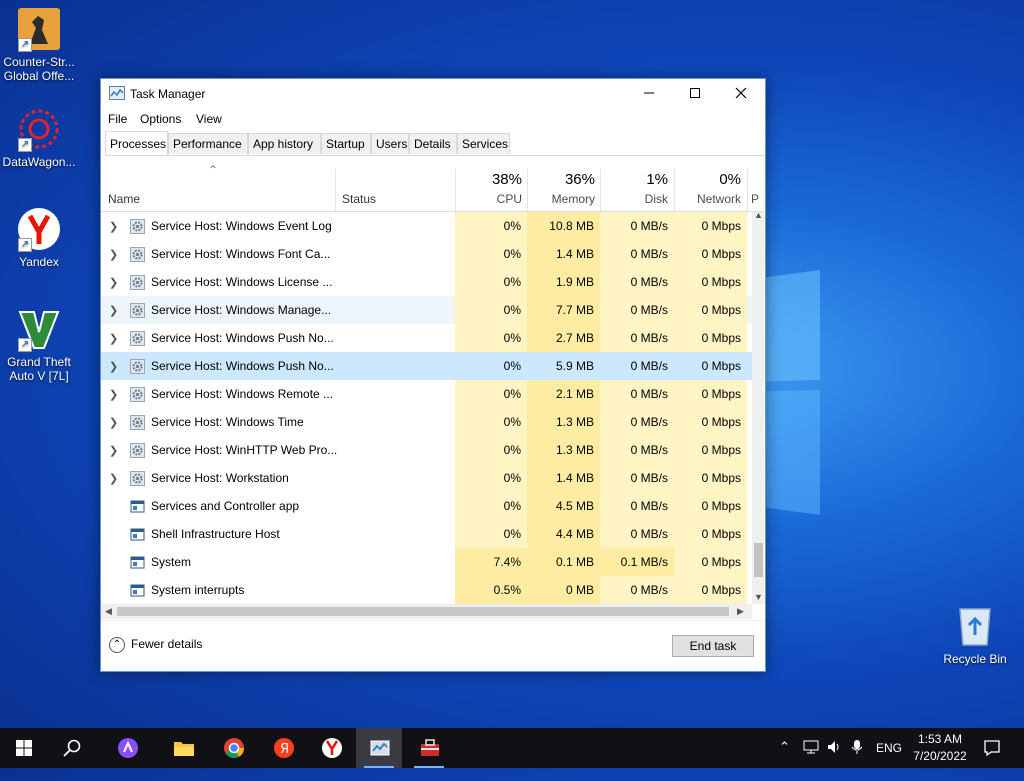 The height and width of the screenshot is (781, 1024). I want to click on maximize-button, so click(695, 94).